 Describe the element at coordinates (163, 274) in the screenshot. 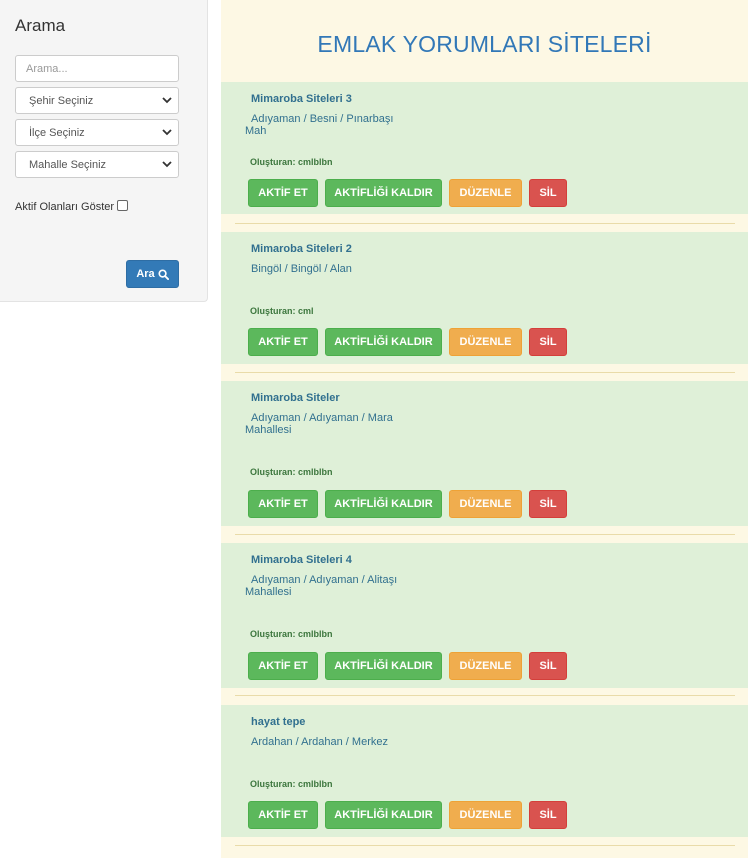

I see `search-icon` at that location.